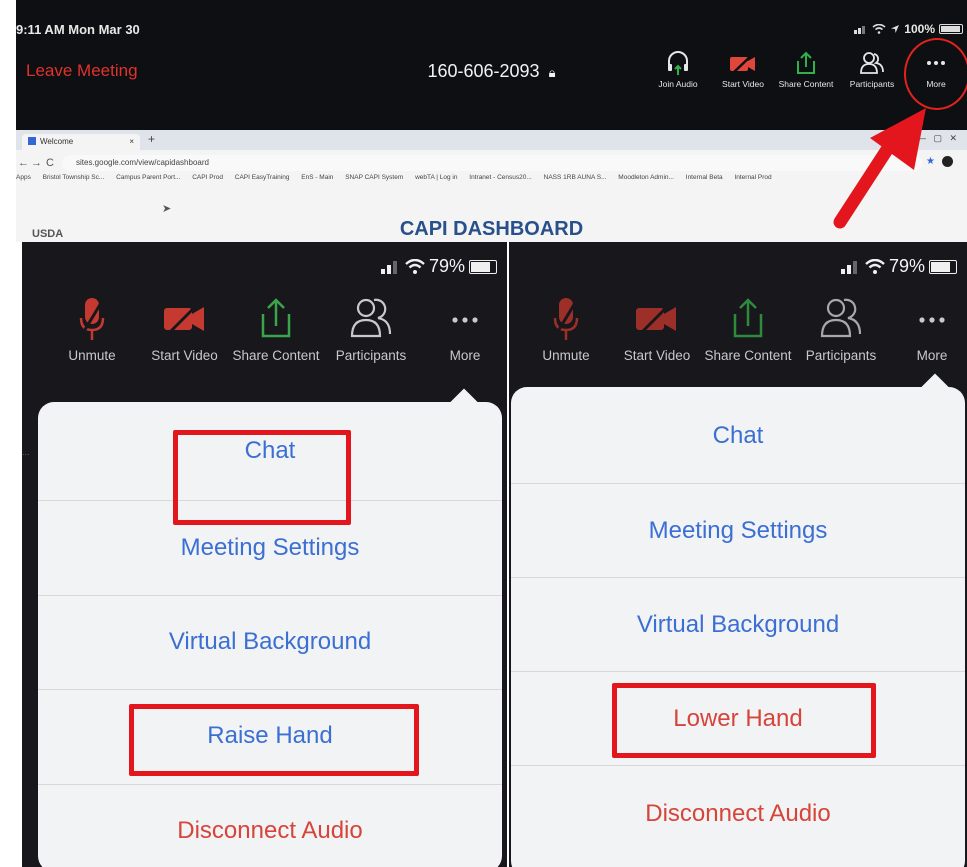 Image resolution: width=967 pixels, height=867 pixels. What do you see at coordinates (552, 72) in the screenshot?
I see `lock-icon: 🔒︎` at bounding box center [552, 72].